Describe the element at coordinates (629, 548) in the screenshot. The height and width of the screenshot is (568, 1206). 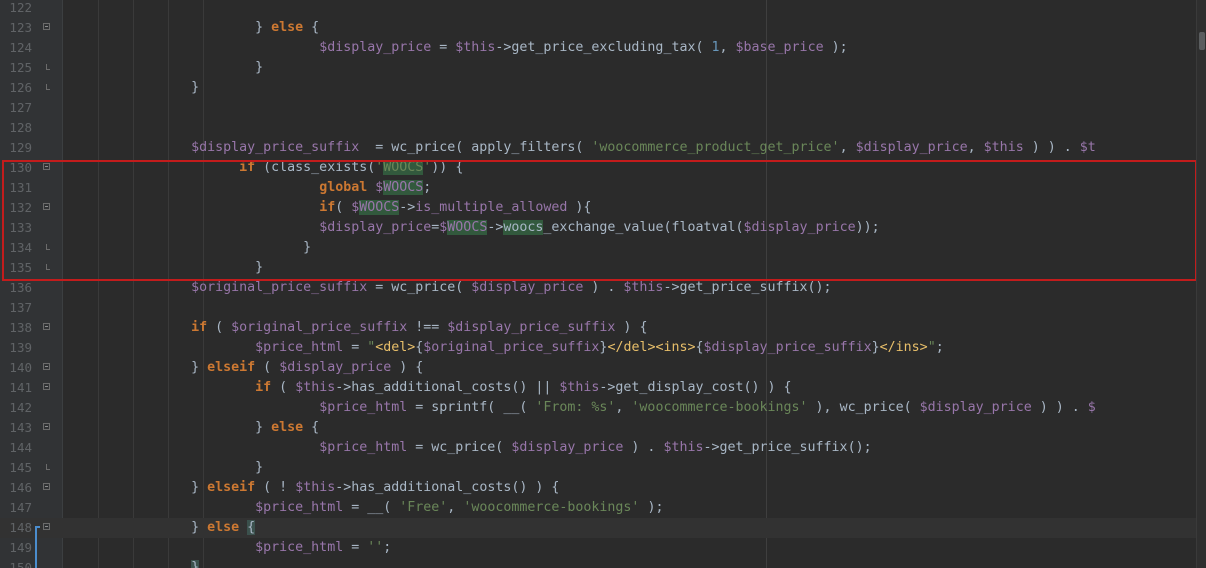
I see `code-text: $price_html = '';` at that location.